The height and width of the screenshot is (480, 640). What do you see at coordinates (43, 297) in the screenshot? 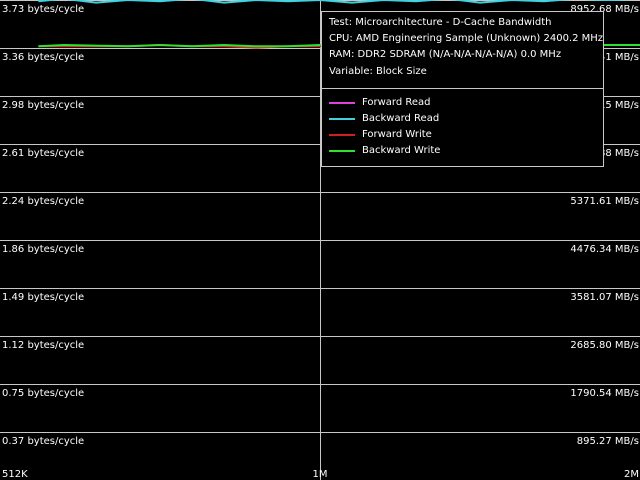
I see `y-axis-left-tick-label: 1.49 bytes/cycle` at bounding box center [43, 297].